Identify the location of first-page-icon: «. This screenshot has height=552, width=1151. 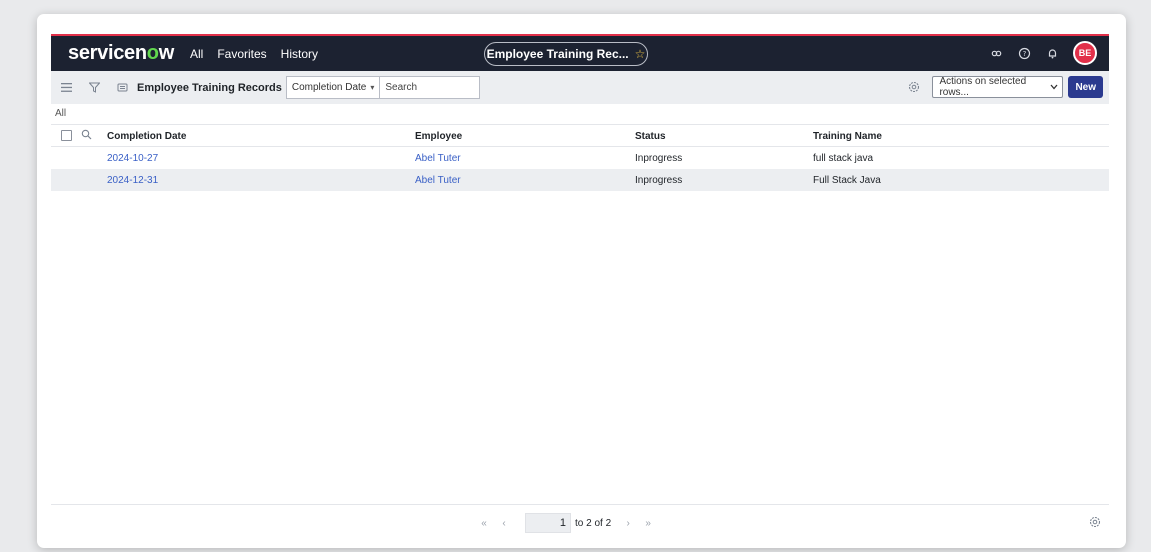
(484, 523).